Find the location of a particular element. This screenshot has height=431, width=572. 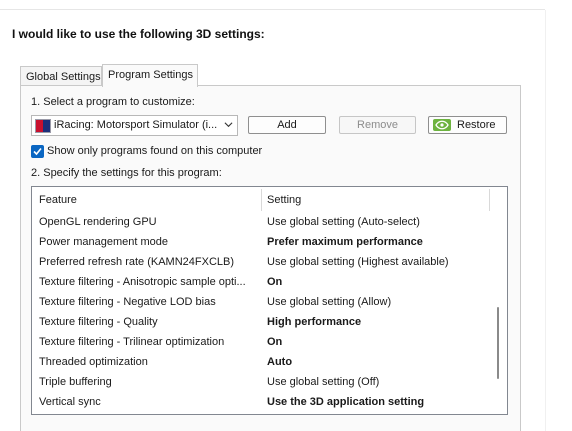

settings-list-scrollbar-track is located at coordinates (499, 312).